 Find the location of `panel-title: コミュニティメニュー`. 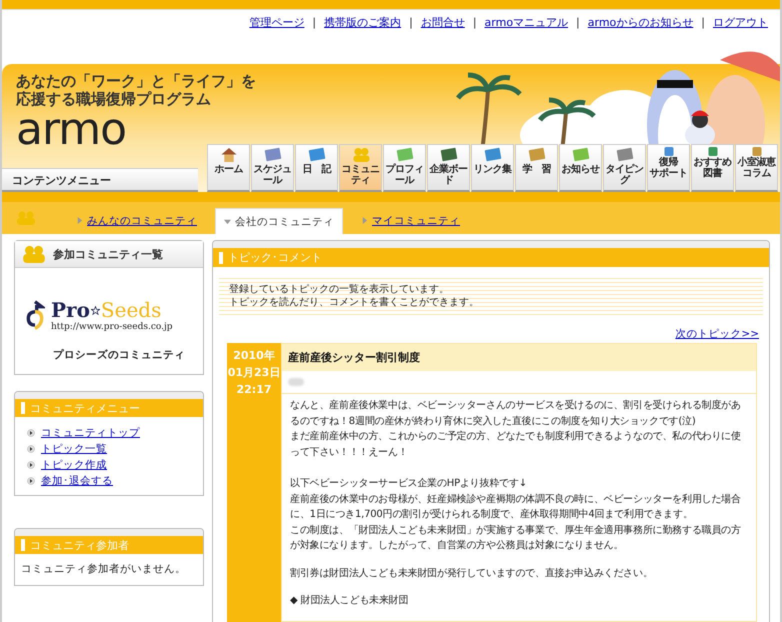

panel-title: コミュニティメニュー is located at coordinates (85, 408).